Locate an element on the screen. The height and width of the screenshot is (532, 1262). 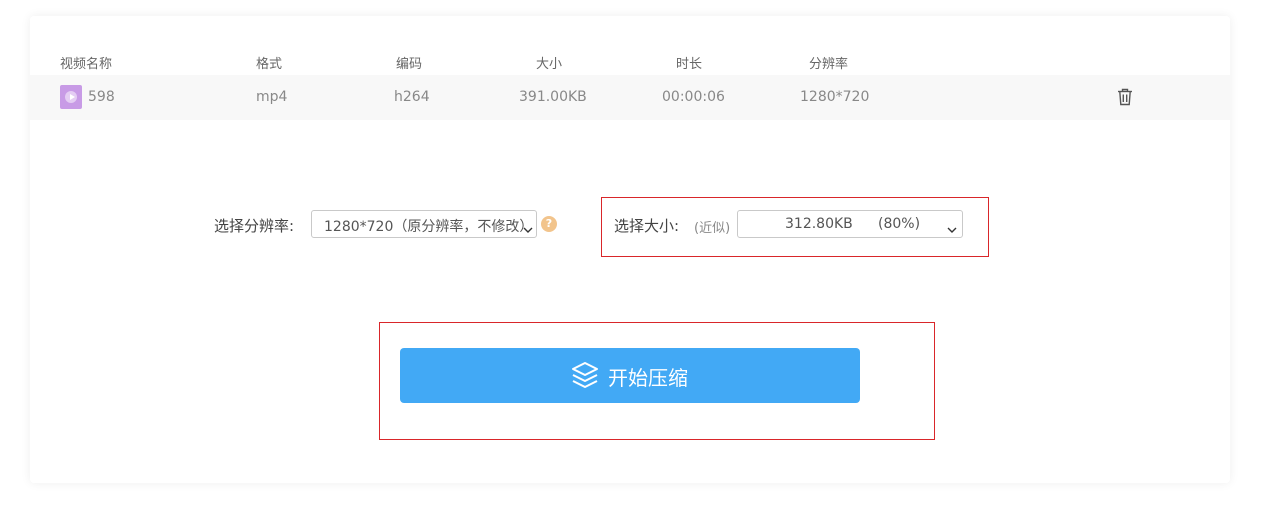
cell-size: 391.00KB is located at coordinates (553, 97).